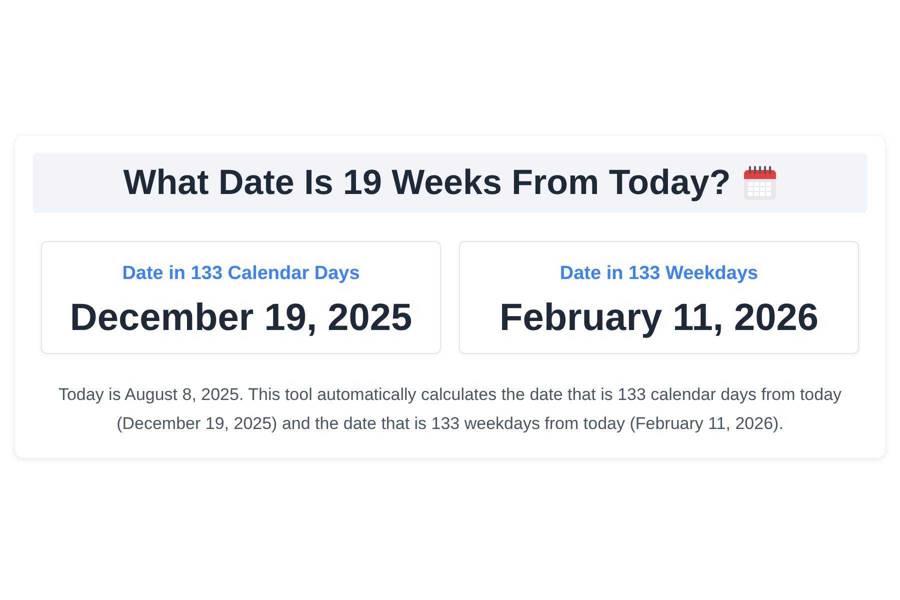  I want to click on description-text: Today is August 8, 2025. This tool automatically calculates the date that is 133 calendar days from today (December 19, 2025) and the date that is 133 weekdays from today (February 11, 2026)., so click(450, 409).